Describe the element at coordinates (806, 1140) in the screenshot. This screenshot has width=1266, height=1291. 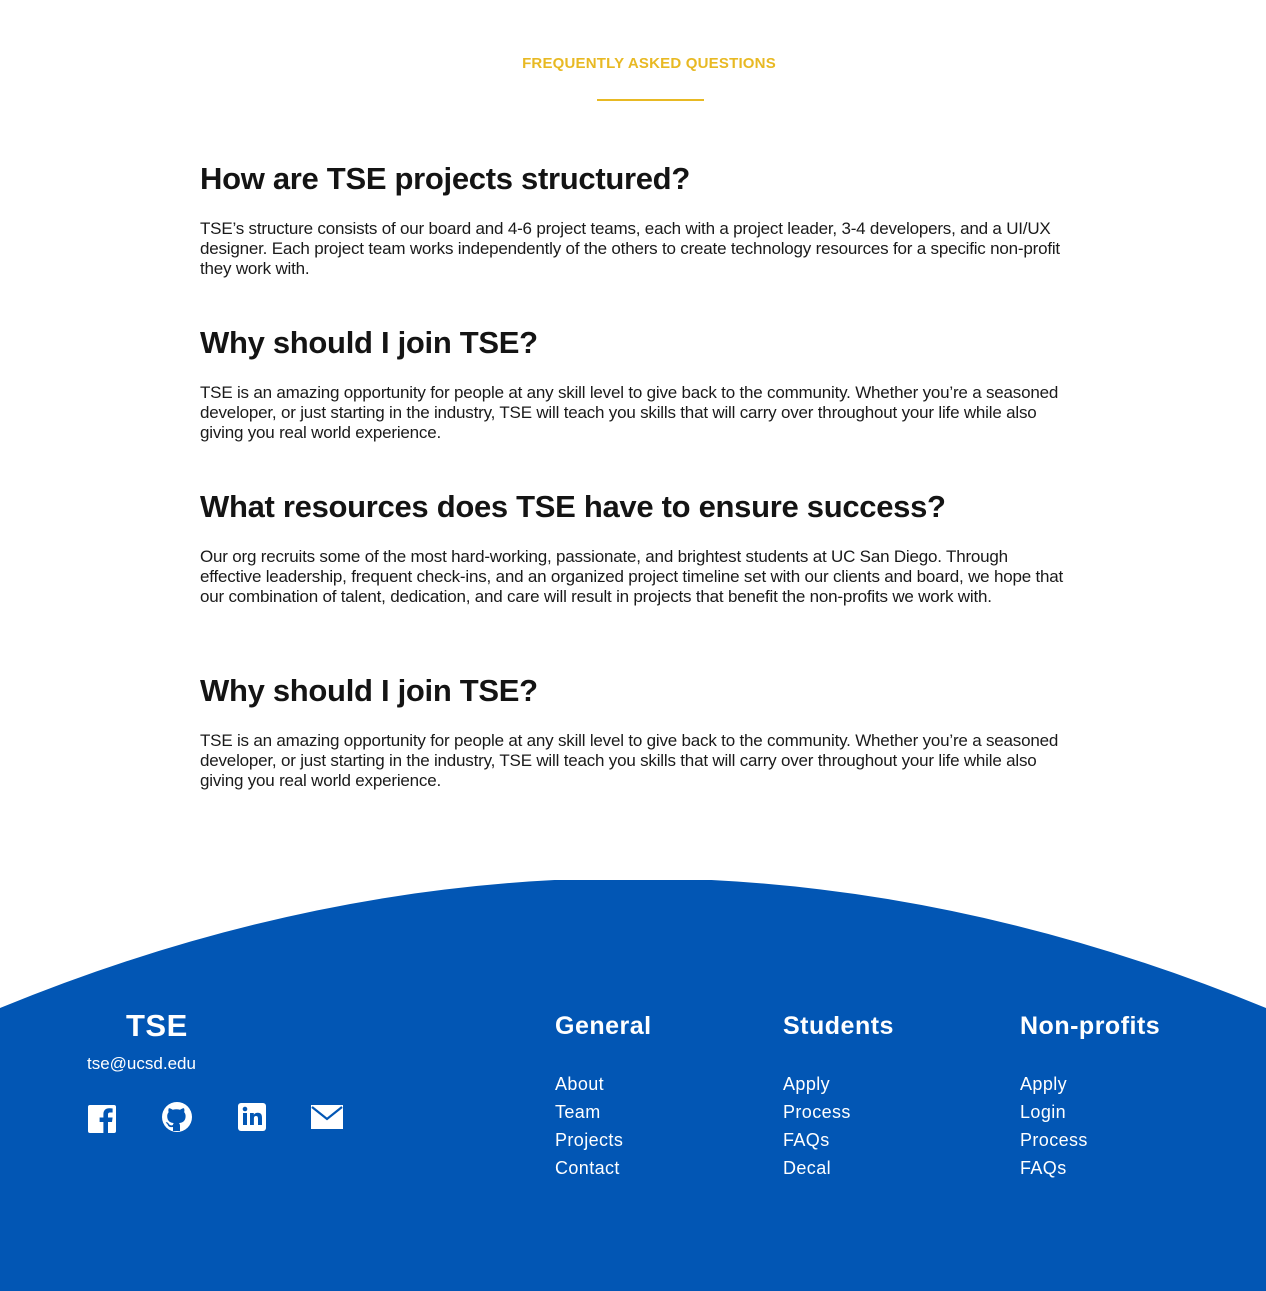
I see `footer-link-students-faqs: FAQs` at that location.